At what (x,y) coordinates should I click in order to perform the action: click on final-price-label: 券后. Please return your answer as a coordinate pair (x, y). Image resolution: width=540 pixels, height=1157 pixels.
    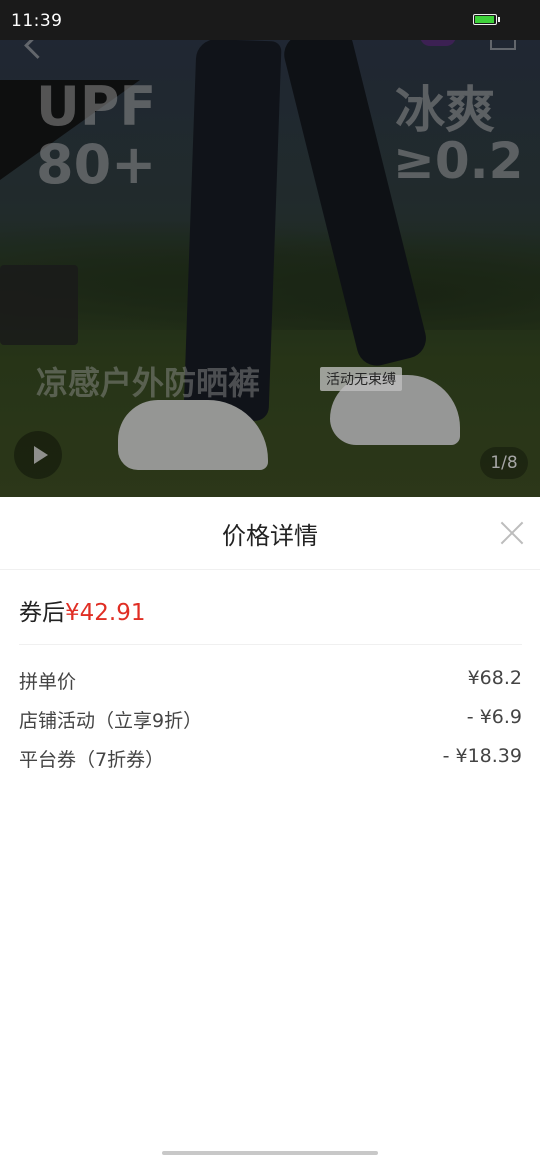
    Looking at the image, I should click on (42, 613).